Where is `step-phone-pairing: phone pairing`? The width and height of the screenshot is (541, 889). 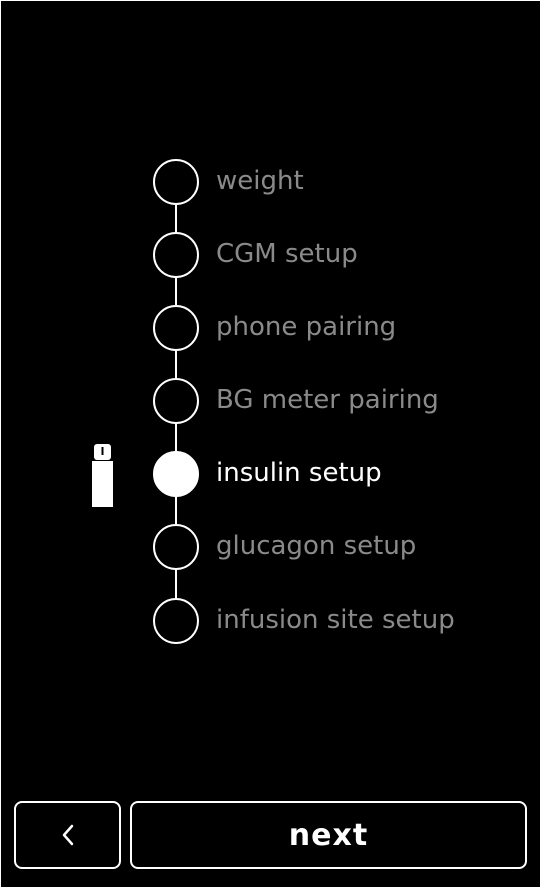 step-phone-pairing: phone pairing is located at coordinates (343, 328).